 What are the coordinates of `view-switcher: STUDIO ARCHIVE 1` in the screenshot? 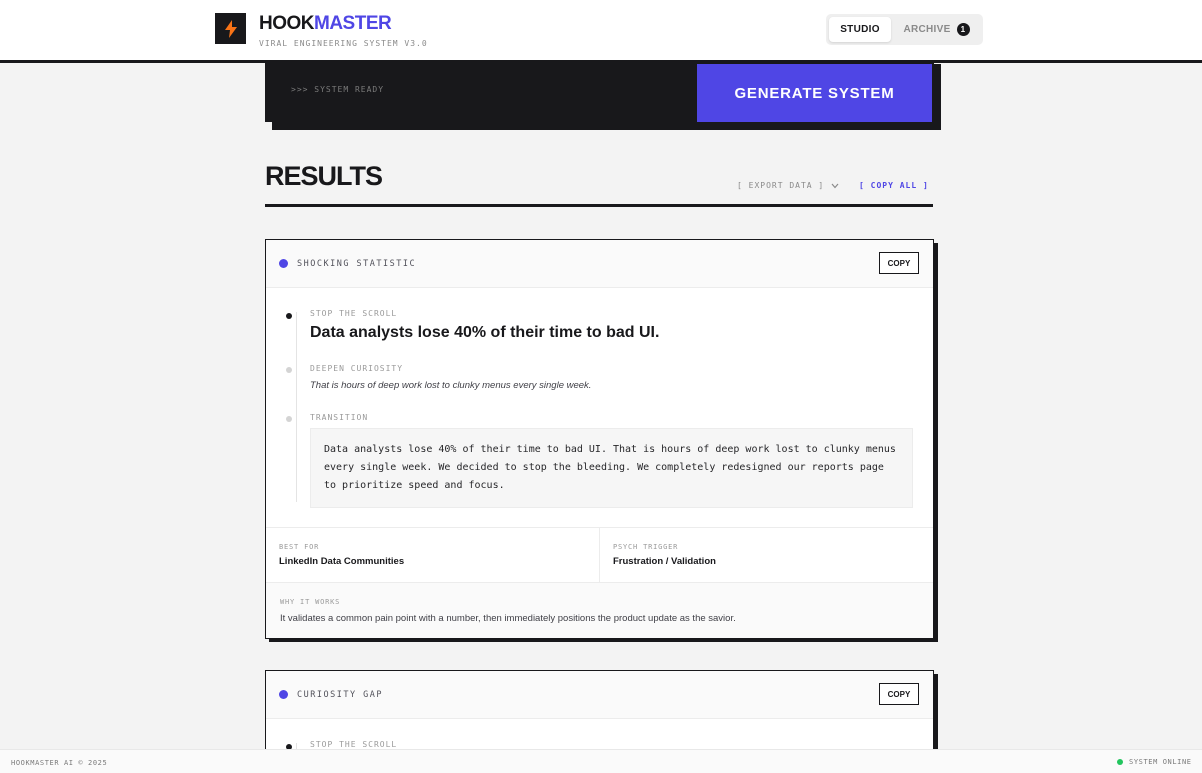 It's located at (904, 29).